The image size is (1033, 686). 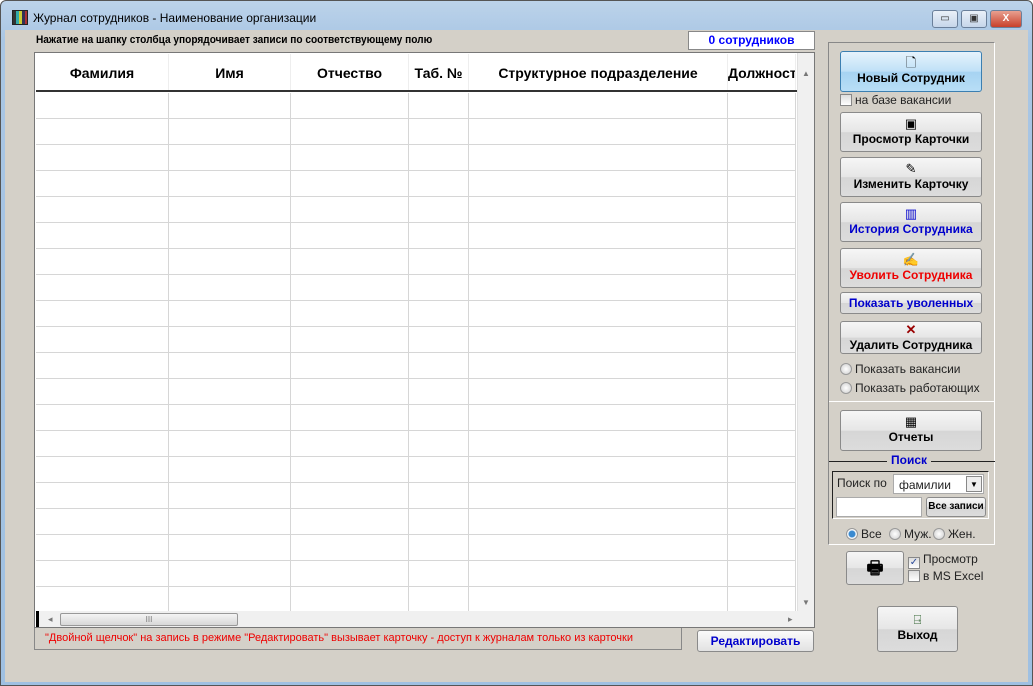 What do you see at coordinates (911, 177) in the screenshot?
I see `edit-card-button: ✎ Изменить Карточку` at bounding box center [911, 177].